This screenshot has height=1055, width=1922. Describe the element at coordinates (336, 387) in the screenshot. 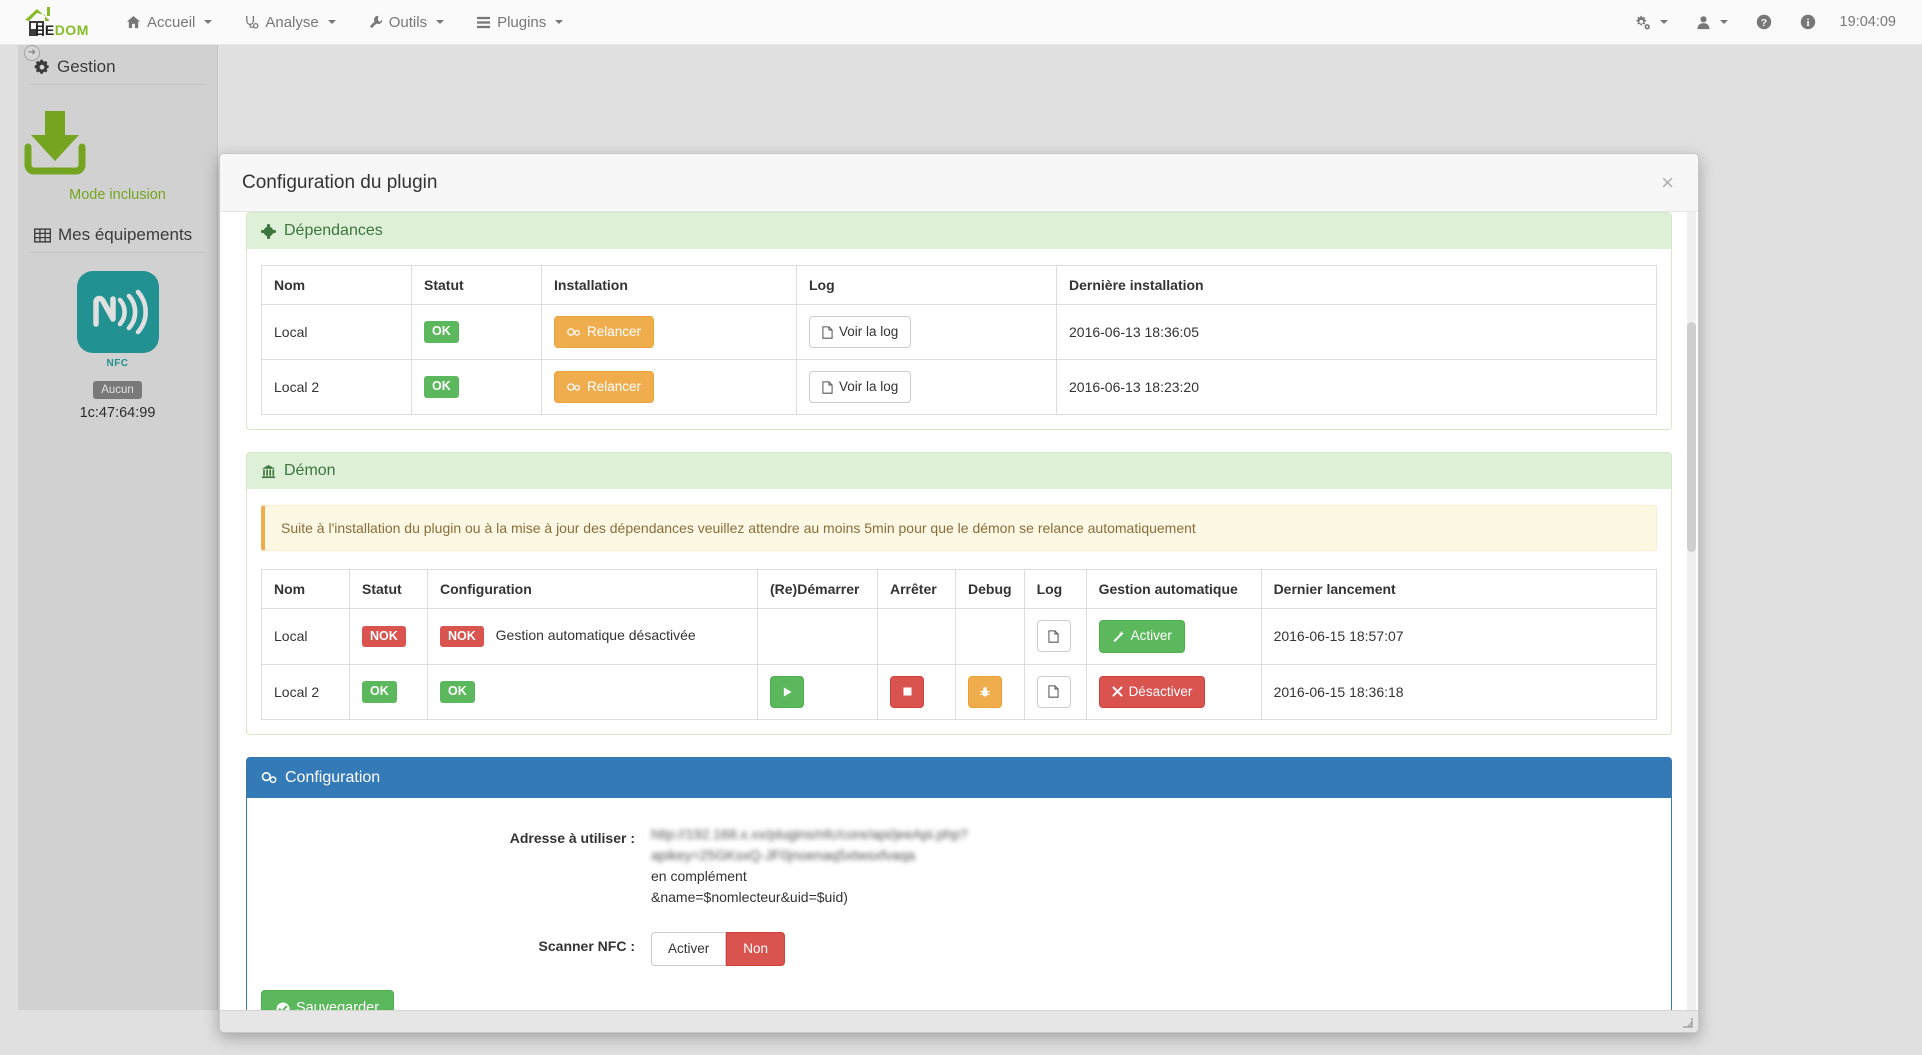

I see `dep-nom: Local 2` at that location.